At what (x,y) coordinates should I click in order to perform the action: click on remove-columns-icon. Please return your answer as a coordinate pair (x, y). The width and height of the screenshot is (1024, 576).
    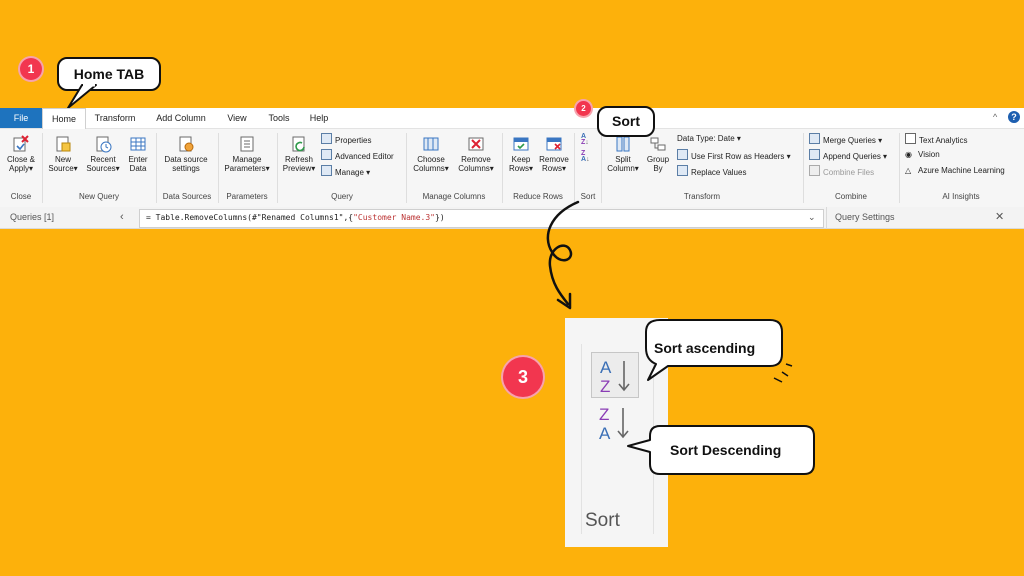
    Looking at the image, I should click on (476, 144).